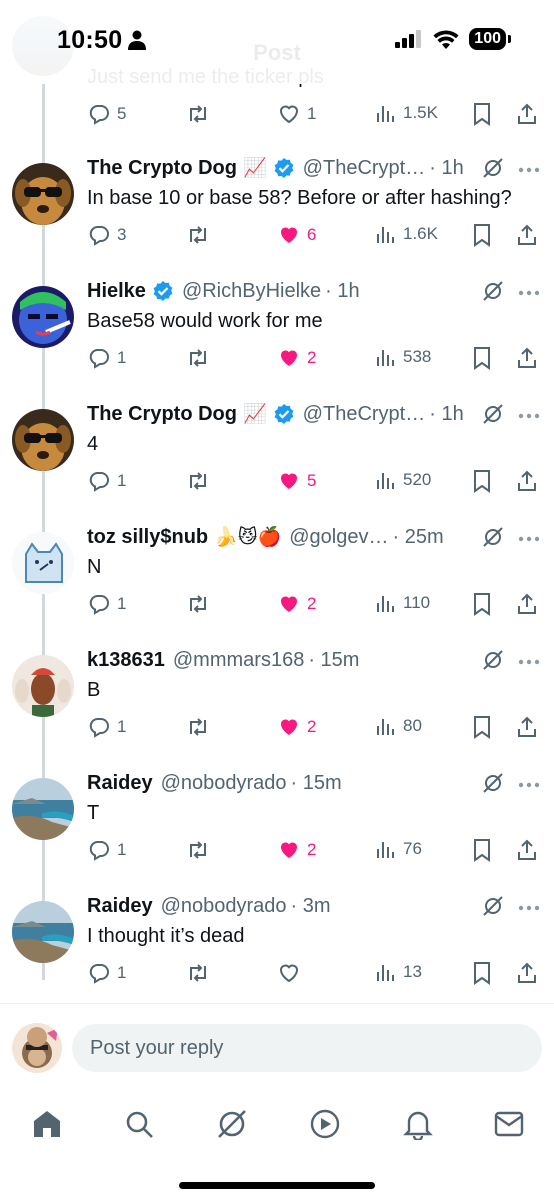 This screenshot has height=1200, width=554. Describe the element at coordinates (116, 291) in the screenshot. I see `display-name: Hielke` at that location.